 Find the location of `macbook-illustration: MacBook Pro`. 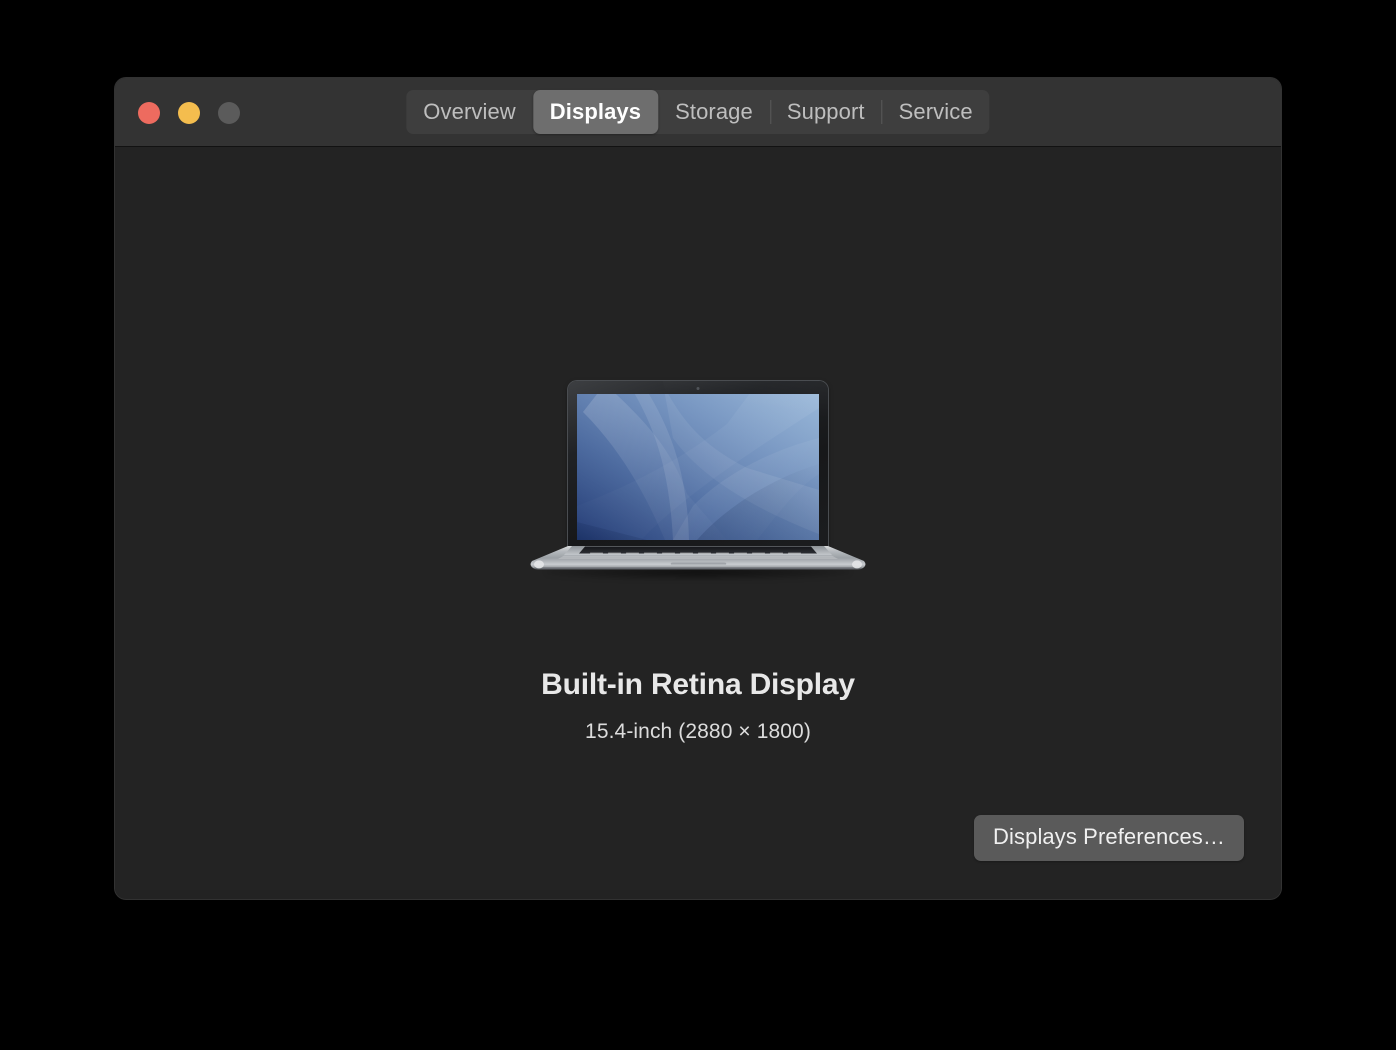

macbook-illustration: MacBook Pro is located at coordinates (698, 483).